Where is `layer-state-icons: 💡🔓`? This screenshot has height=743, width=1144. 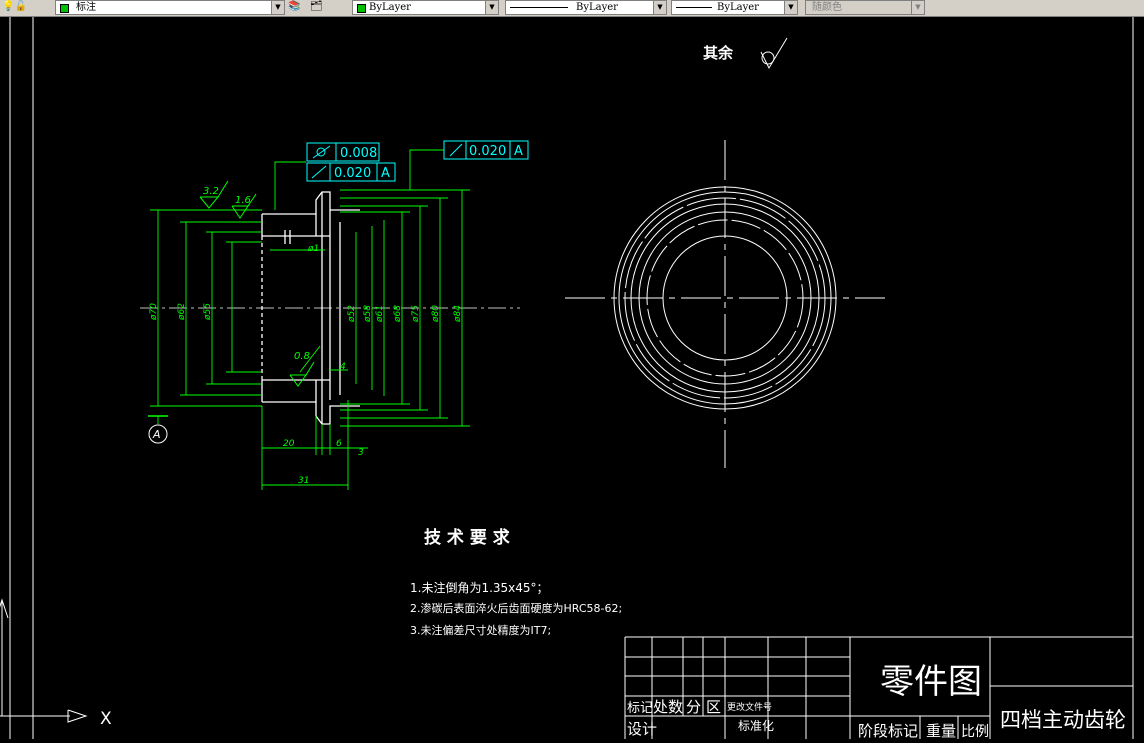 layer-state-icons: 💡🔓 is located at coordinates (14, 7).